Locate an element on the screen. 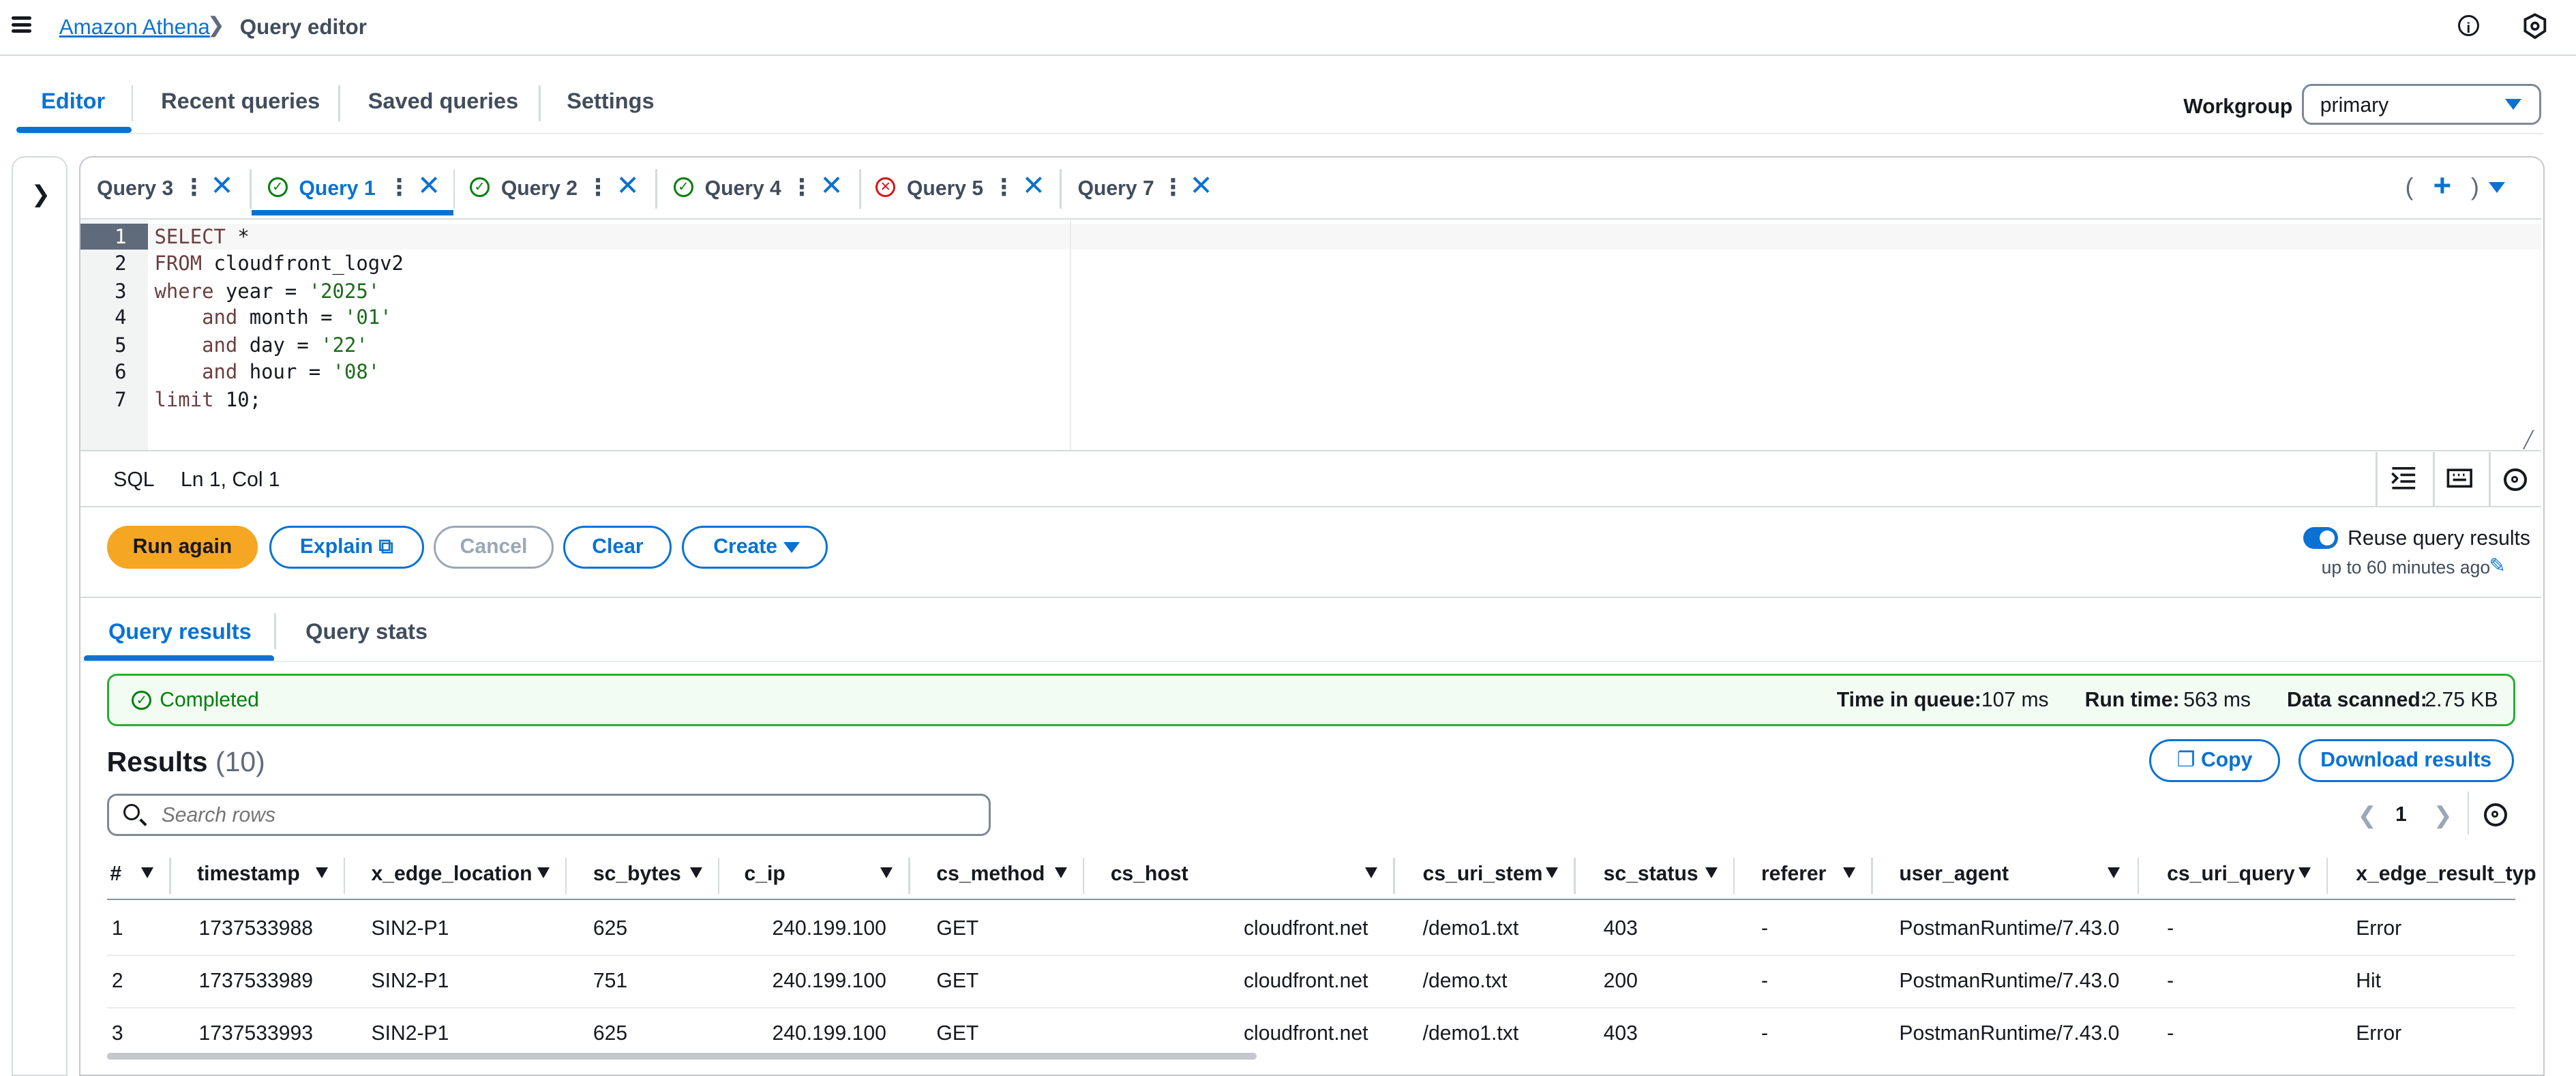 The height and width of the screenshot is (1076, 2576). create-button: Create is located at coordinates (755, 547).